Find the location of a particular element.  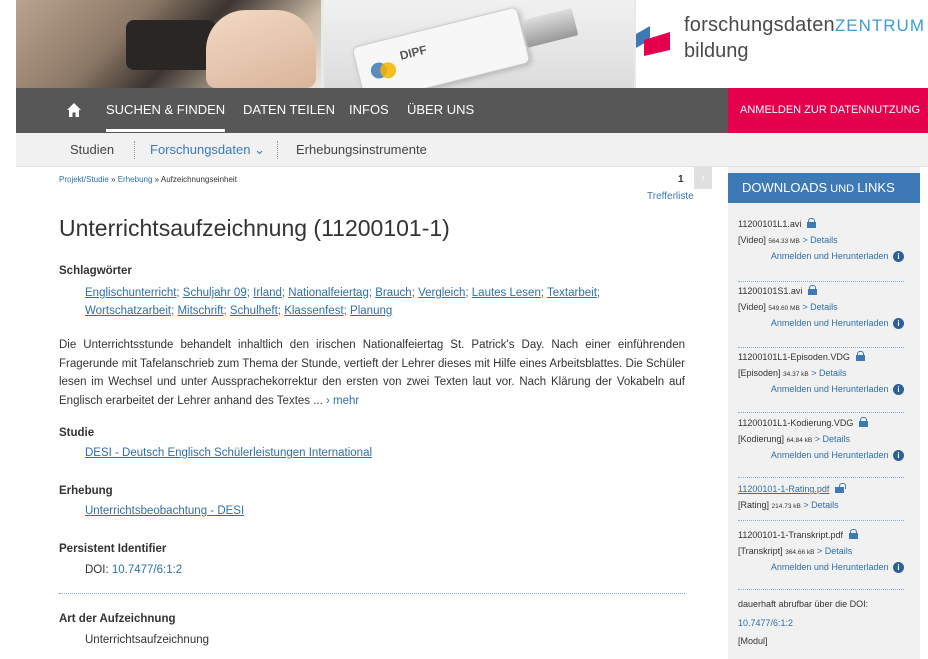

keywords-heading: Schlagwörter is located at coordinates (95, 271).